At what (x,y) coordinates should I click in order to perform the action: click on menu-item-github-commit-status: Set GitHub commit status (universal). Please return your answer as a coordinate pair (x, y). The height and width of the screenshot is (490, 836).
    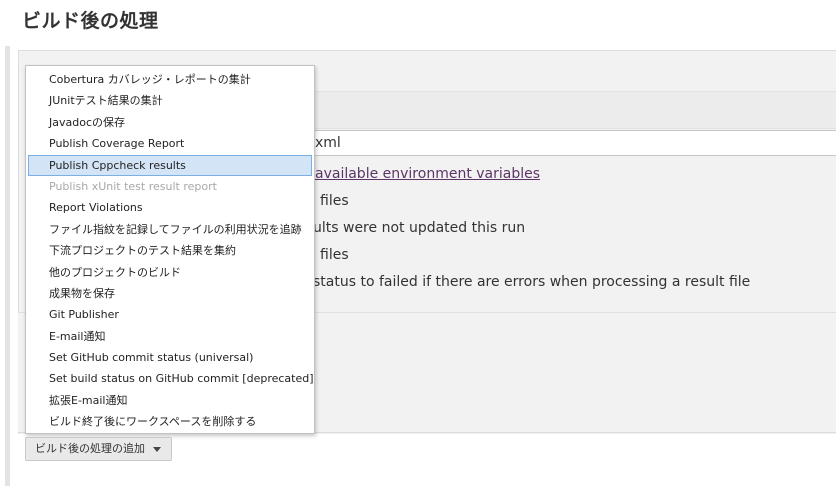
    Looking at the image, I should click on (170, 357).